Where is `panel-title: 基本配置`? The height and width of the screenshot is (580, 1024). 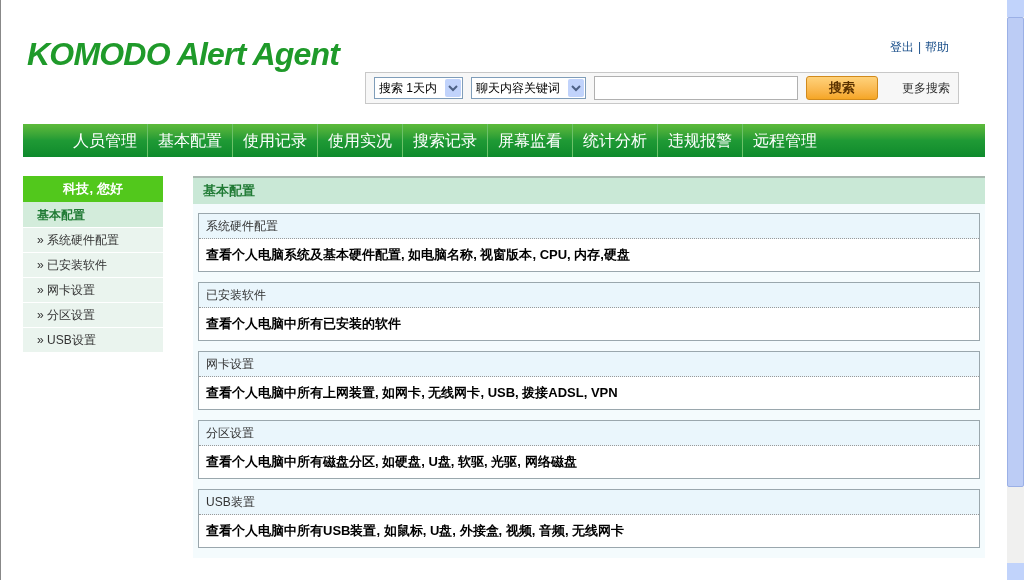
panel-title: 基本配置 is located at coordinates (589, 190).